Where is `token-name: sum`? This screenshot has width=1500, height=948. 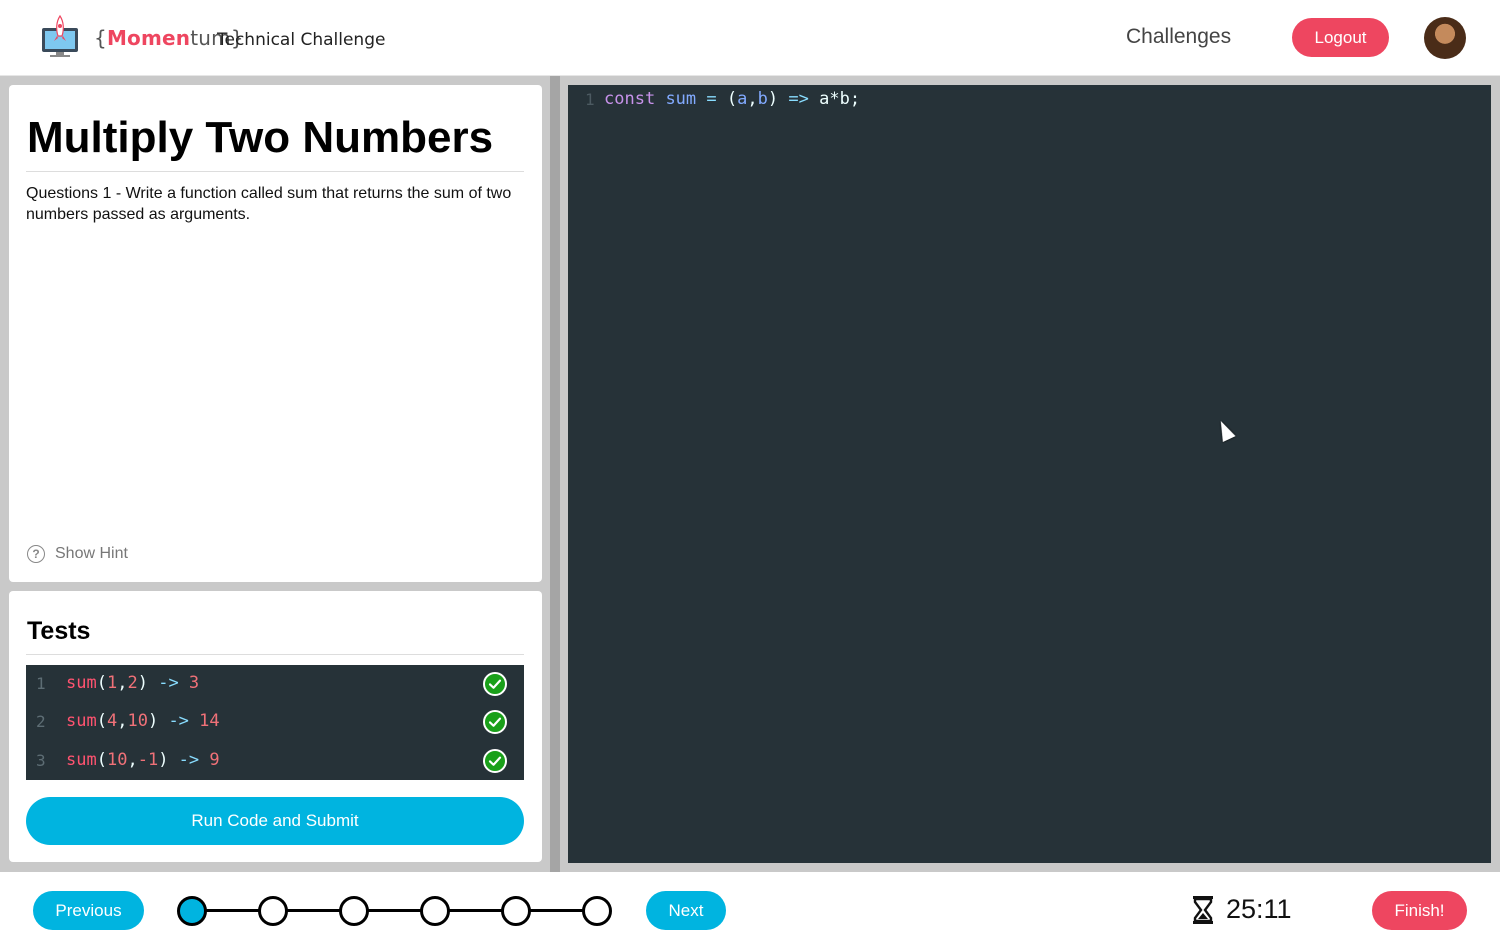
token-name: sum is located at coordinates (681, 99).